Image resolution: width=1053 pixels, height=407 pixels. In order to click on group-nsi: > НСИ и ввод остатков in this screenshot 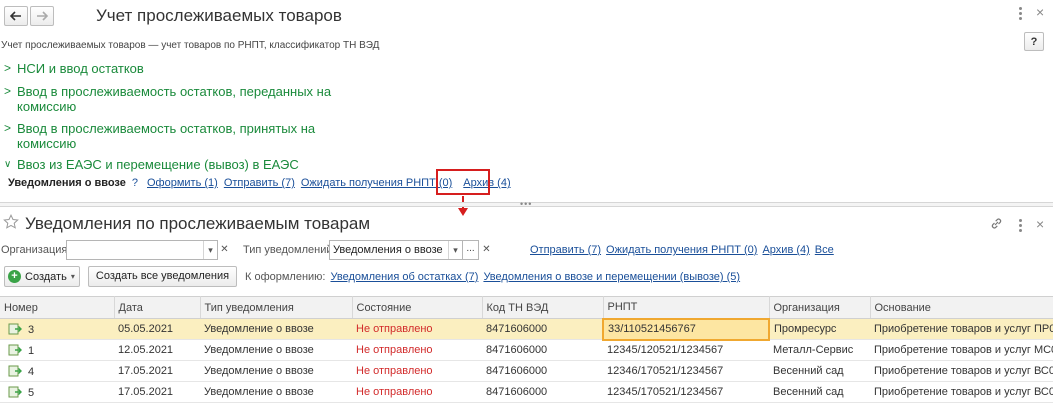, I will do `click(180, 68)`.